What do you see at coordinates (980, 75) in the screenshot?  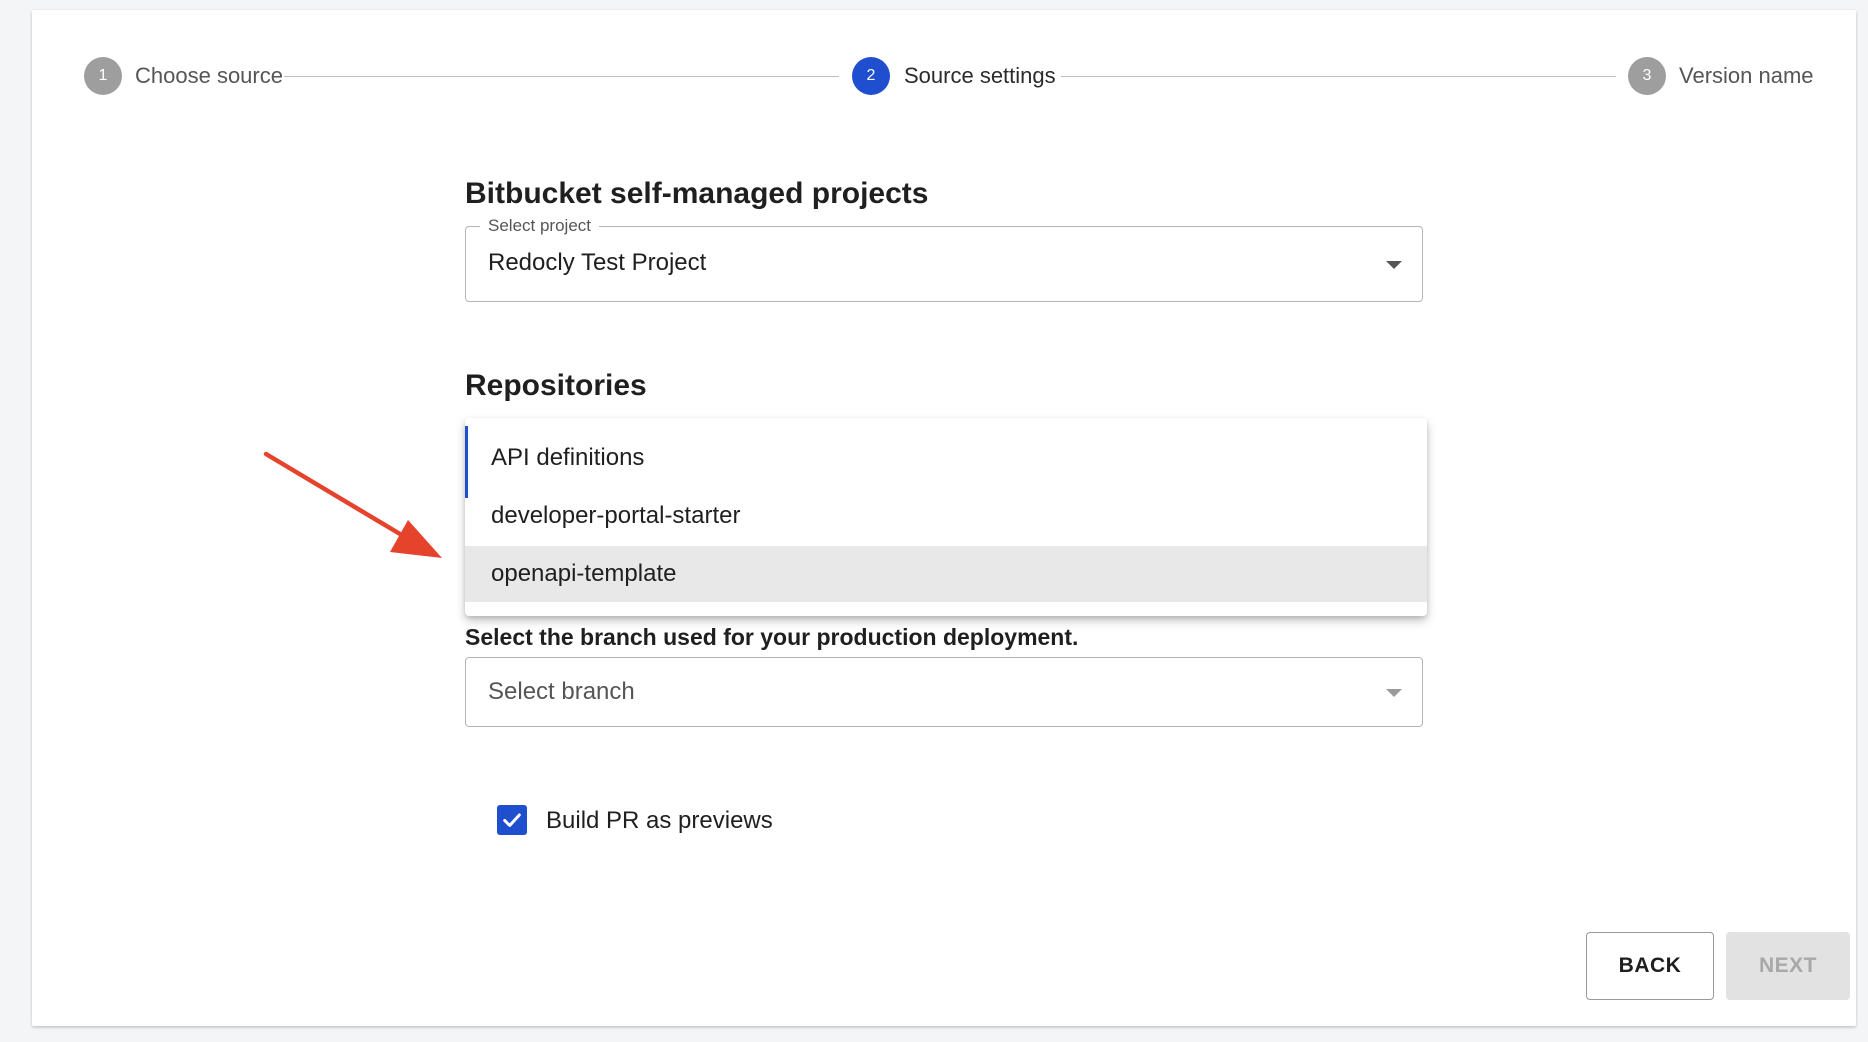 I see `step-2-label: Source settings` at bounding box center [980, 75].